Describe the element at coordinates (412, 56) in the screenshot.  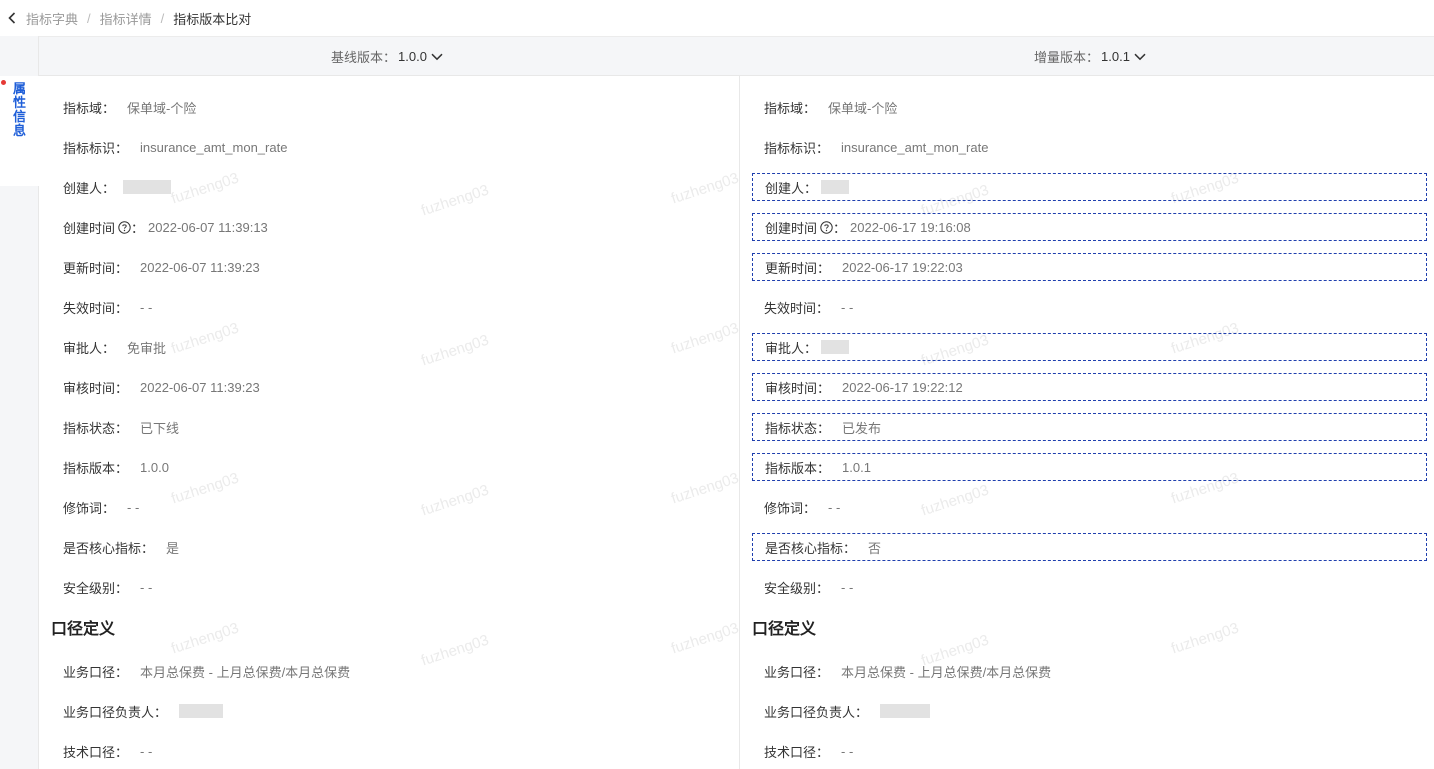
I see `baseline-version-value: 1.0.0` at that location.